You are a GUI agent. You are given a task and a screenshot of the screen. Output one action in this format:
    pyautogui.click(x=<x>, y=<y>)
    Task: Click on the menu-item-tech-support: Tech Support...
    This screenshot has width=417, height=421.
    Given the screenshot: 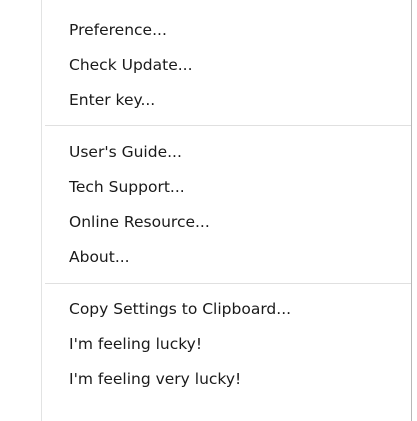 What is the action you would take?
    pyautogui.click(x=226, y=187)
    